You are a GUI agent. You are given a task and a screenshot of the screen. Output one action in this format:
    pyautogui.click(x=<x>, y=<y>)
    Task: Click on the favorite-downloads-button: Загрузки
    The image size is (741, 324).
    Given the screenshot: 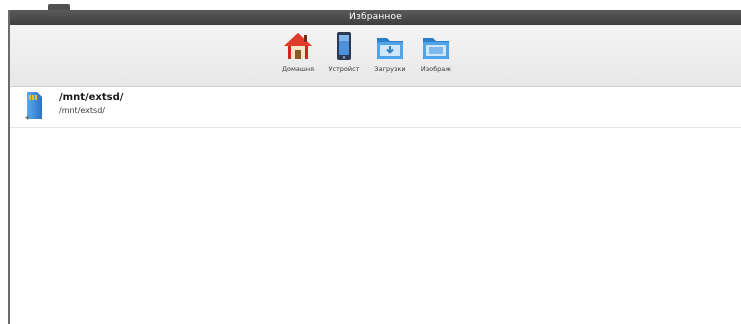 What is the action you would take?
    pyautogui.click(x=390, y=50)
    